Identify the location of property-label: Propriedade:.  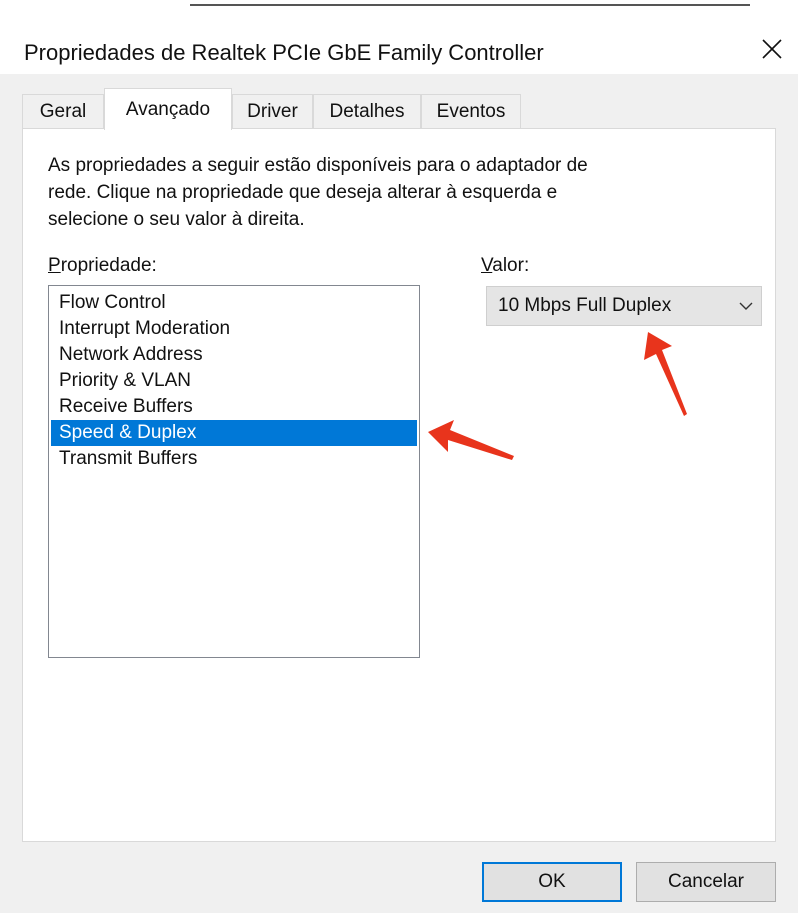
(102, 266).